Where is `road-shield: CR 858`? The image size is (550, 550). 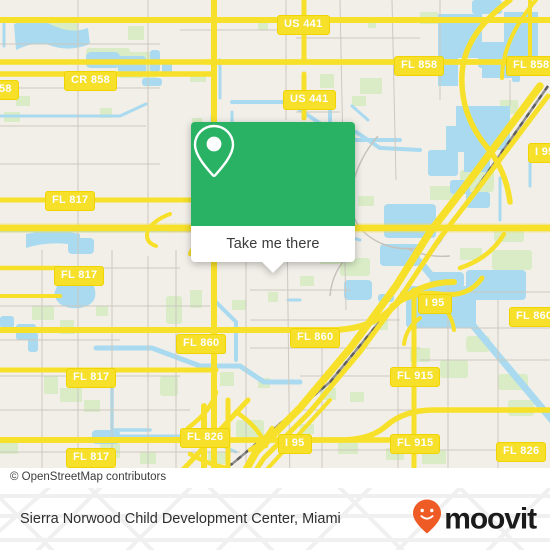 road-shield: CR 858 is located at coordinates (91, 81).